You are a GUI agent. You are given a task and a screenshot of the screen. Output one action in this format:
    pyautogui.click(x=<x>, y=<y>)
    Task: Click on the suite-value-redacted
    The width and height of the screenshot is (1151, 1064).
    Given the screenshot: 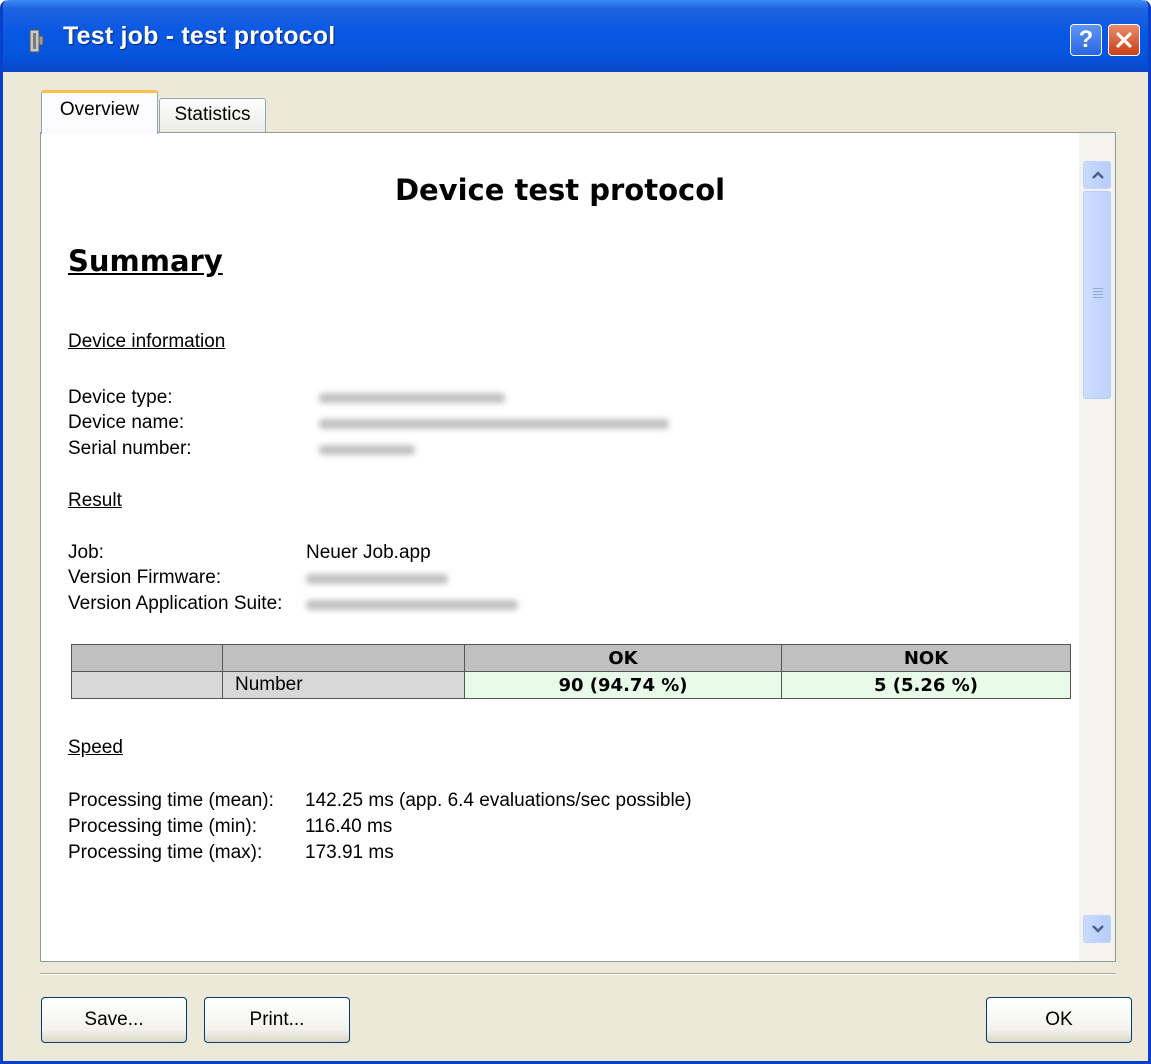 What is the action you would take?
    pyautogui.click(x=412, y=605)
    